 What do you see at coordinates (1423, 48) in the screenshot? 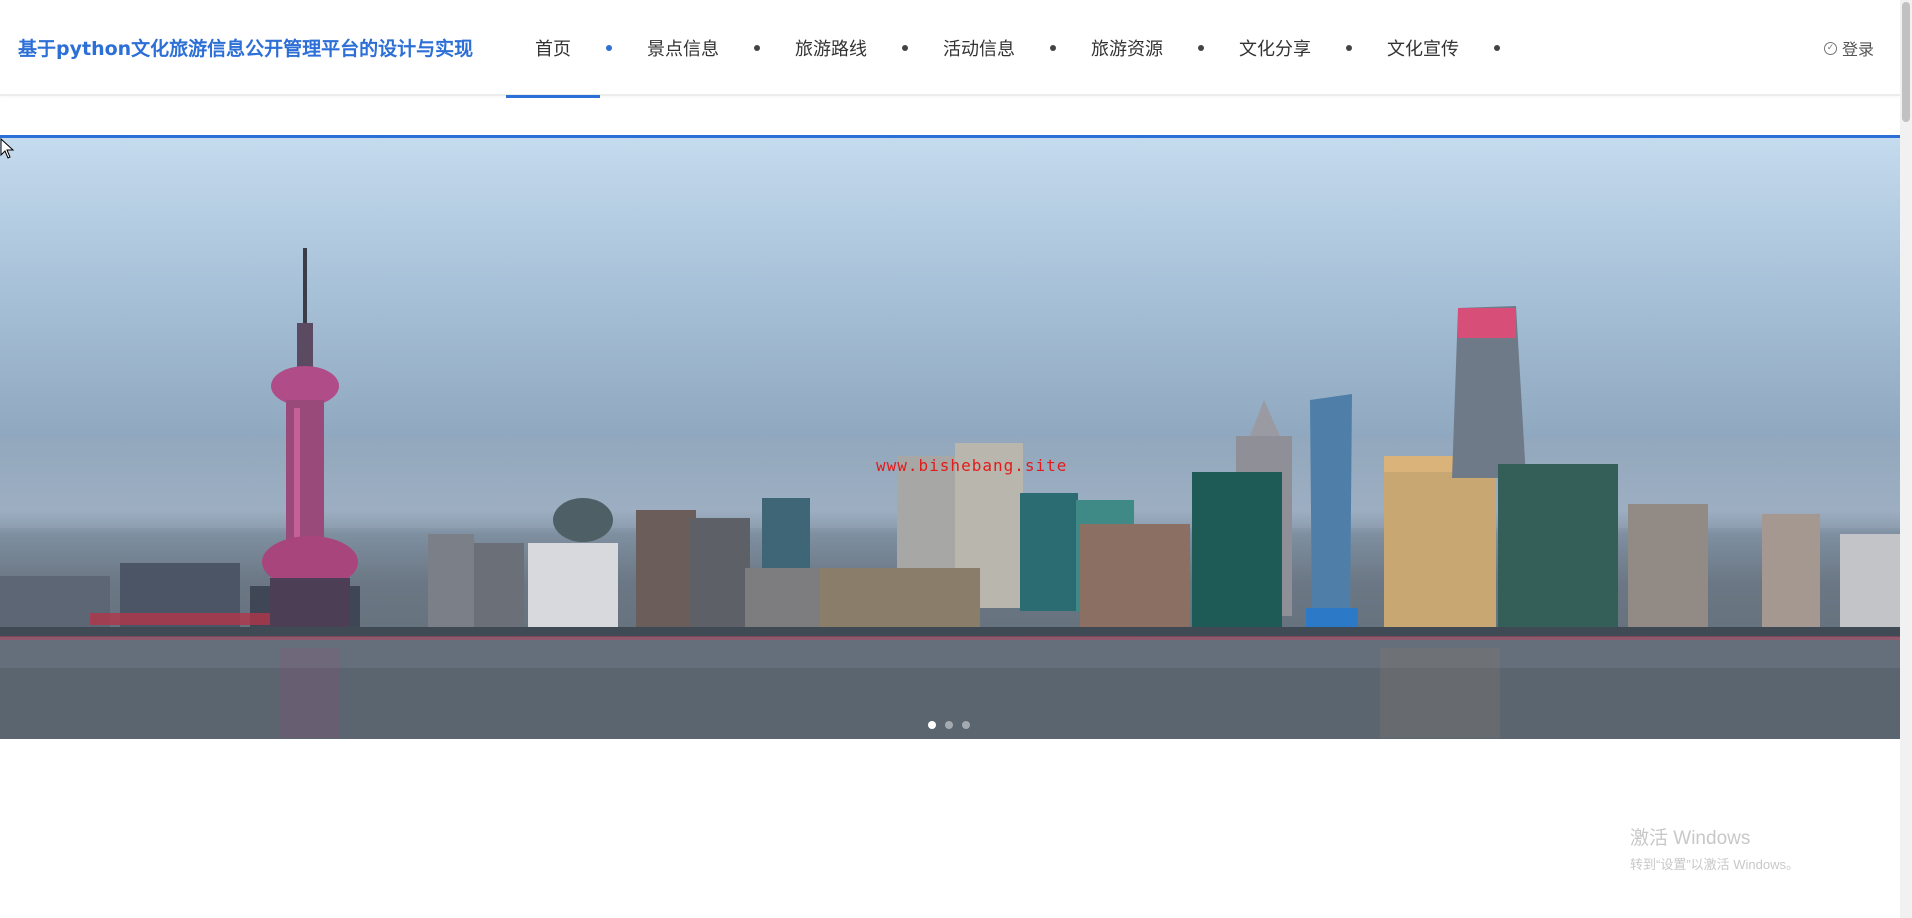
I see `nav-culture-promo: 文化宣传` at bounding box center [1423, 48].